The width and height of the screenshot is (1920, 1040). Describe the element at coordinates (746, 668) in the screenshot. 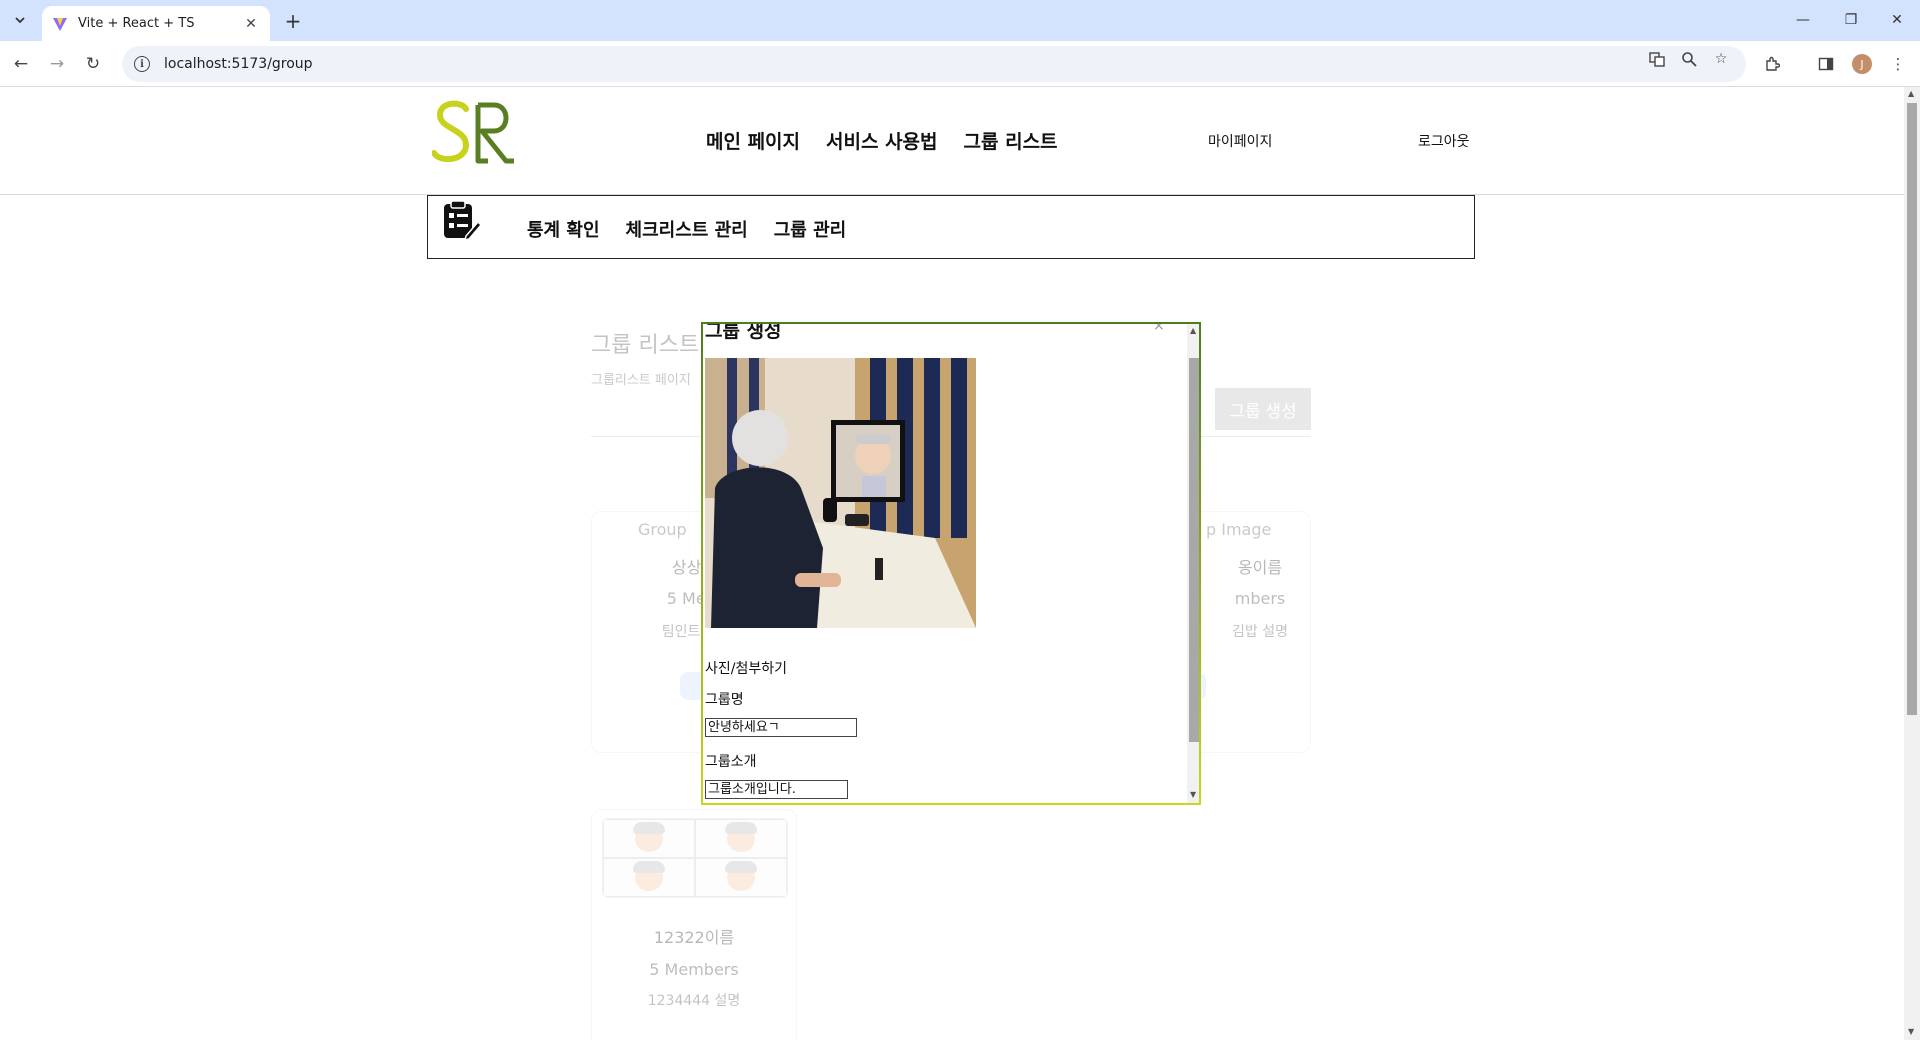

I see `attach-photo-label: 사진/첨부하기` at that location.